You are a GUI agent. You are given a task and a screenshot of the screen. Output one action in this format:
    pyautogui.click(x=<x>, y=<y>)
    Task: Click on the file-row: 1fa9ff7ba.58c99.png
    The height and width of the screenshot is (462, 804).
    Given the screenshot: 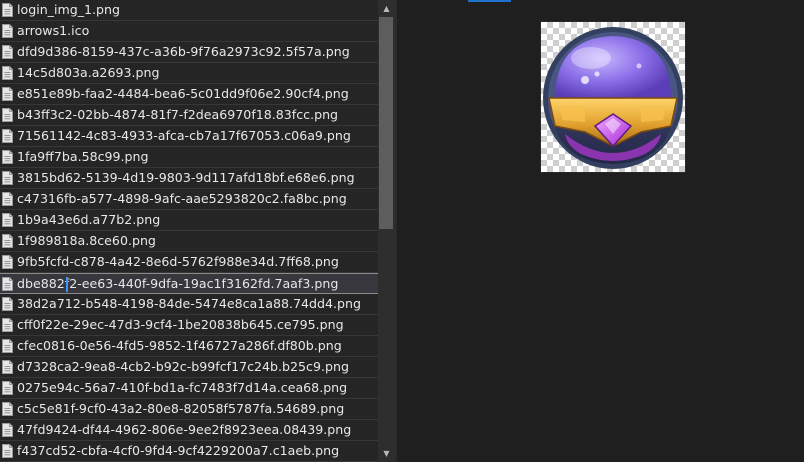 What is the action you would take?
    pyautogui.click(x=189, y=157)
    